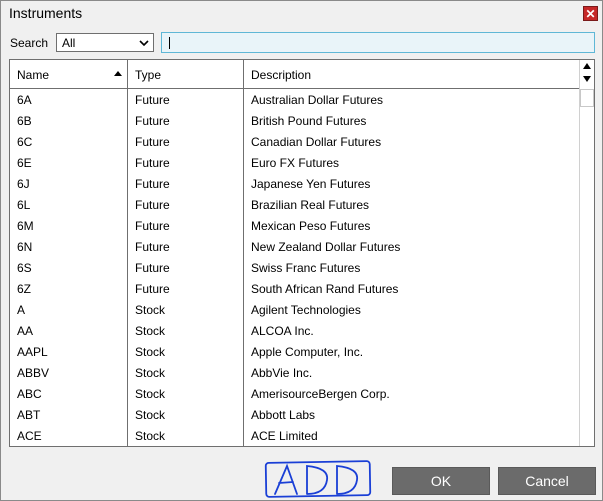 The width and height of the screenshot is (603, 501). What do you see at coordinates (24, 163) in the screenshot?
I see `cell-name: 6E` at bounding box center [24, 163].